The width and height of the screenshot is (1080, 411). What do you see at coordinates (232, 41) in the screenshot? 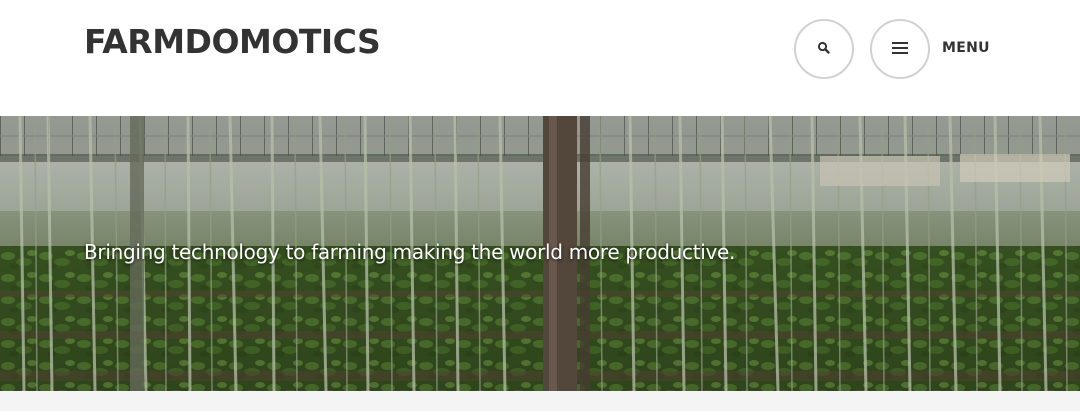
I see `site-title: FARMDOMOTICS` at bounding box center [232, 41].